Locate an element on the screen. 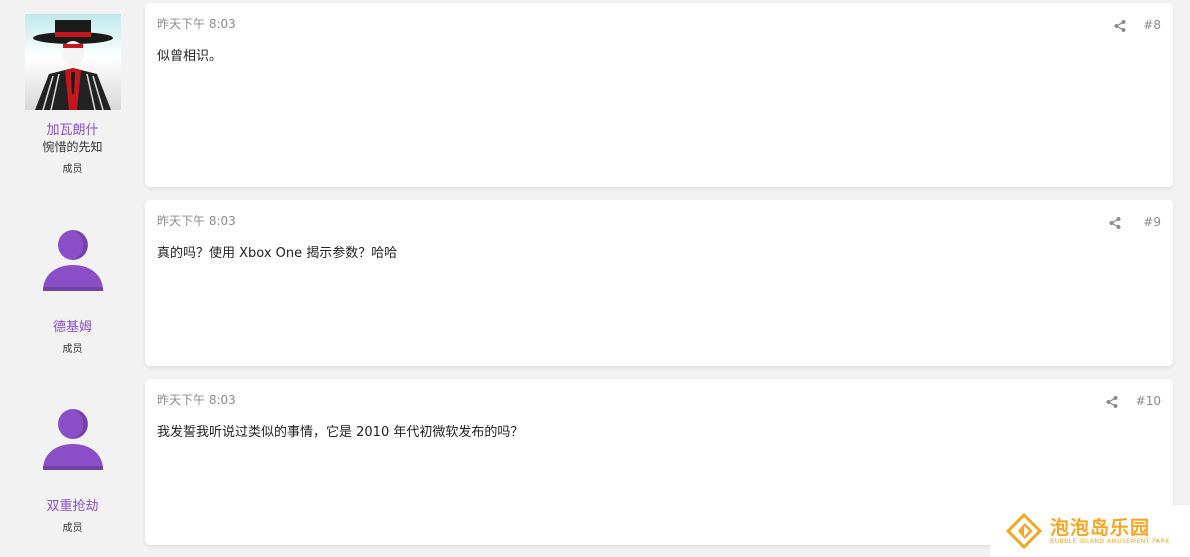  post-content: 似曾相识。 is located at coordinates (190, 56).